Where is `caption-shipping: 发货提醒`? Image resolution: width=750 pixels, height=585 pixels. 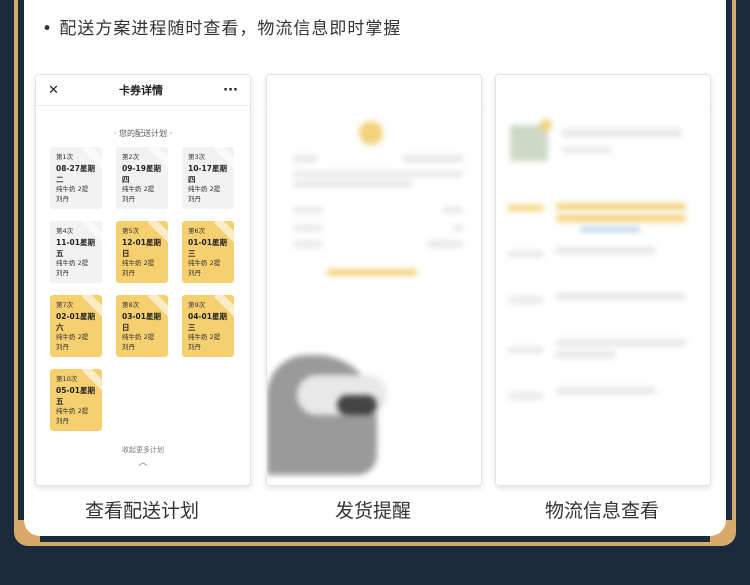 caption-shipping: 发货提醒 is located at coordinates (372, 511).